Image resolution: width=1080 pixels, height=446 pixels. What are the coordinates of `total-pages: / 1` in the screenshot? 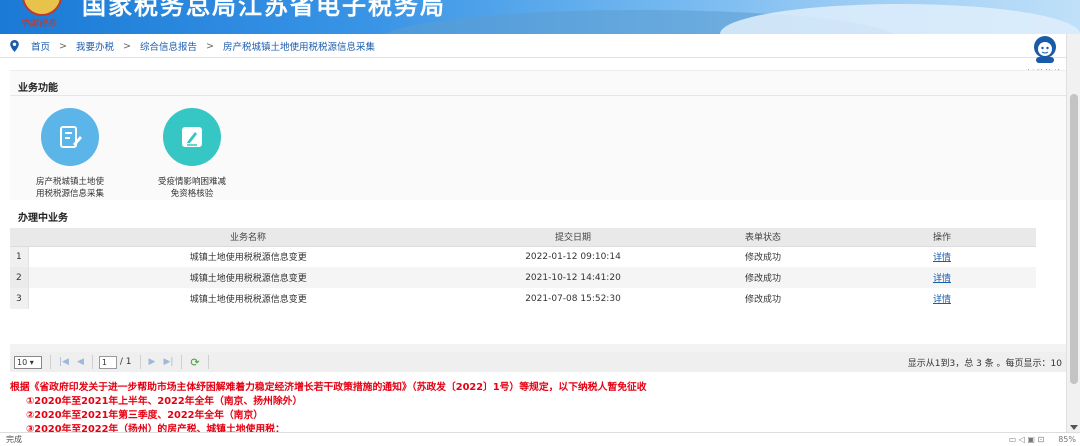 It's located at (125, 362).